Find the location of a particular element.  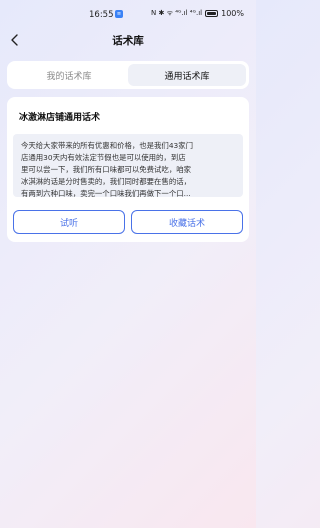

script-line: 今天给大家带来的所有优惠和价格，也是我们43家门 is located at coordinates (107, 145).